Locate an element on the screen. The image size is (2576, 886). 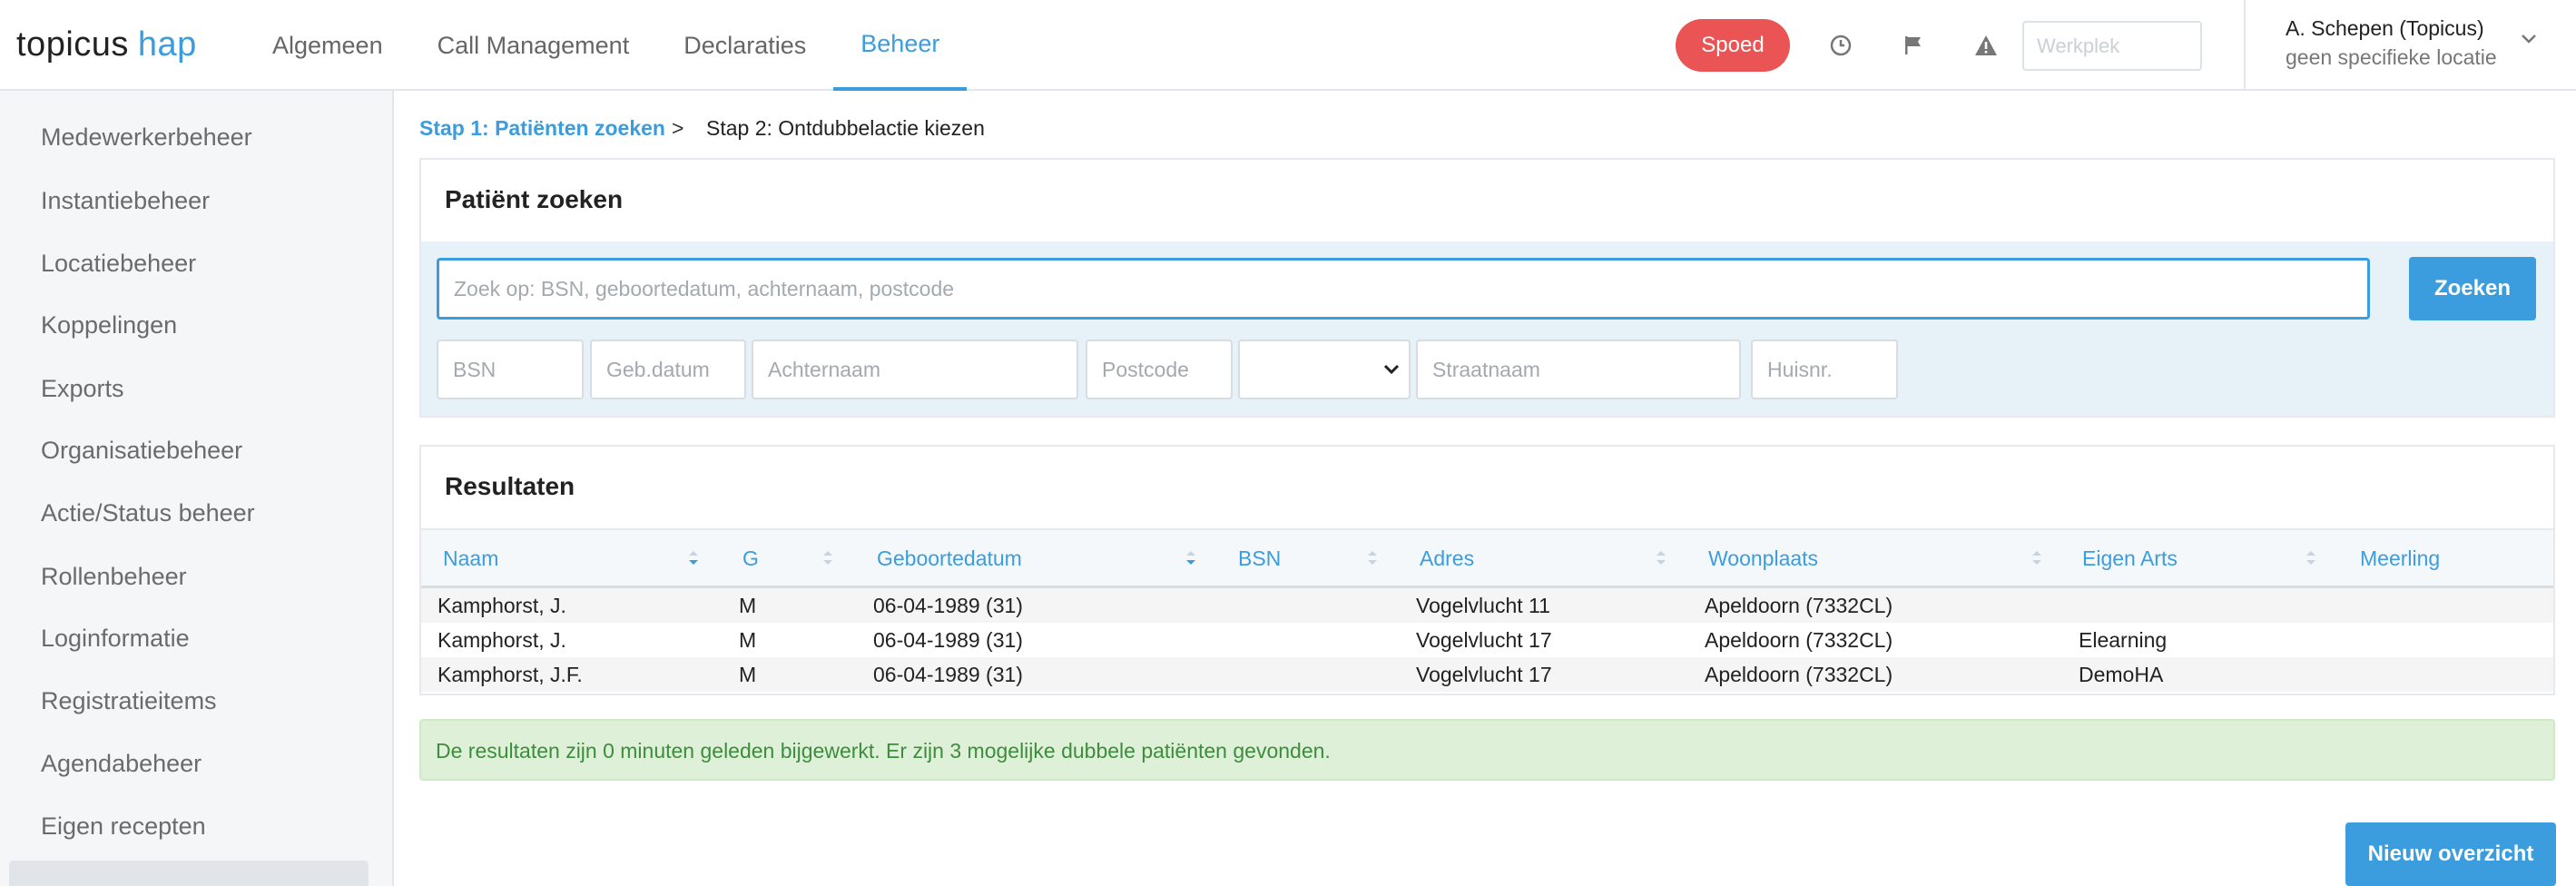
column-header-naam: Naam is located at coordinates (470, 559).